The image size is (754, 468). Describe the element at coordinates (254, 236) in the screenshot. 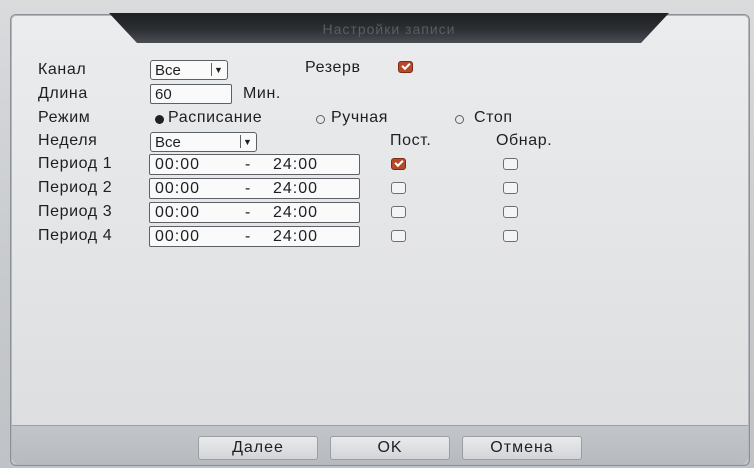

I see `period-4-time-range: 00:00 - 24:00` at that location.